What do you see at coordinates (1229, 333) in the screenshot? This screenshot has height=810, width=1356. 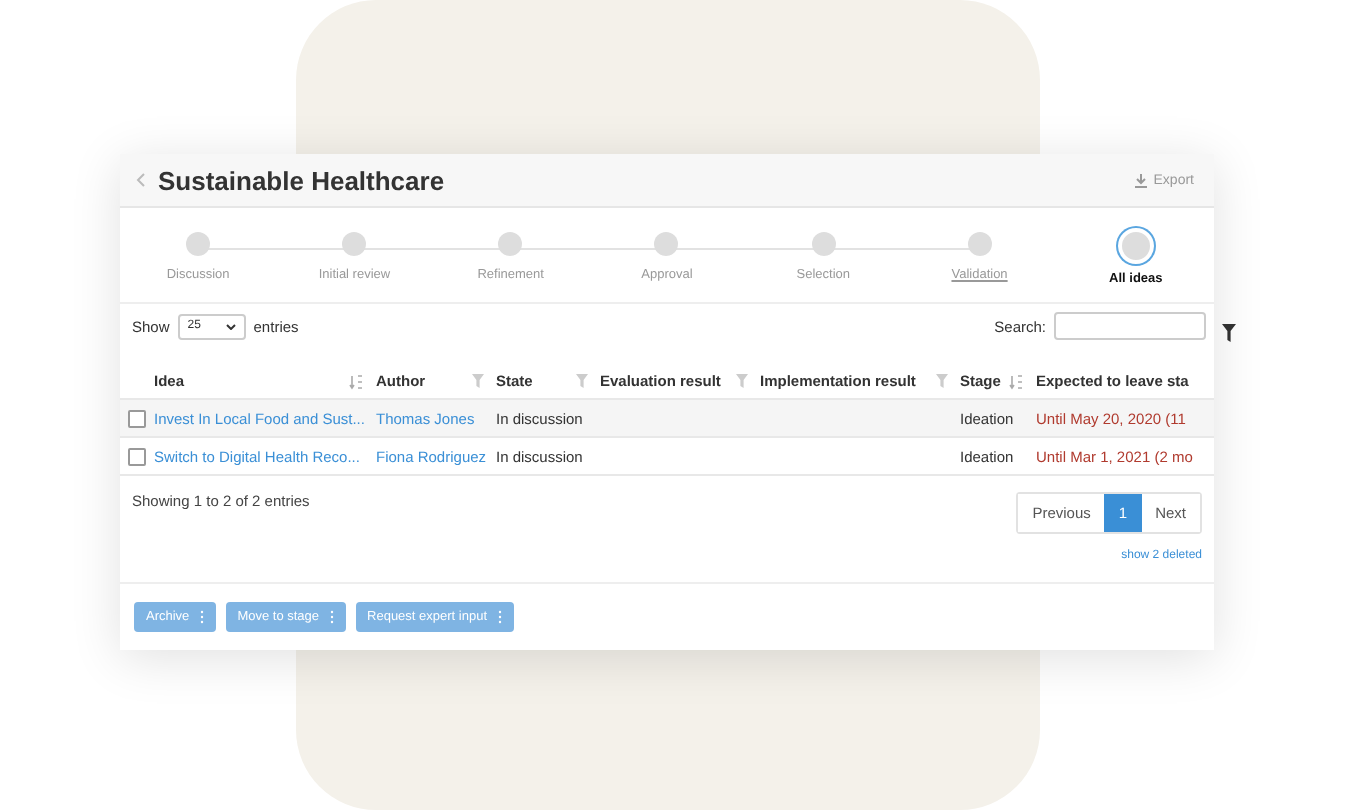 I see `filter-icon` at bounding box center [1229, 333].